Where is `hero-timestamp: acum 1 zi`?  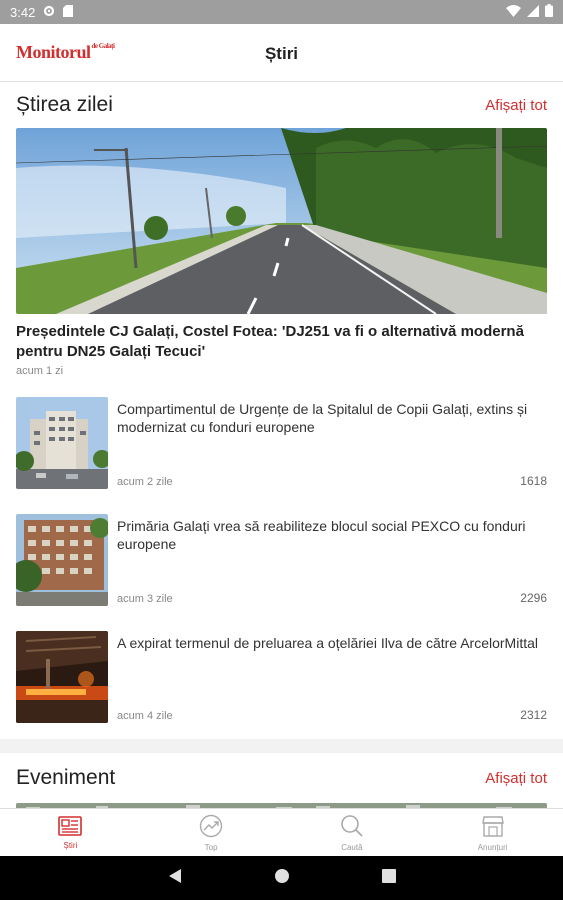
hero-timestamp: acum 1 zi is located at coordinates (40, 371).